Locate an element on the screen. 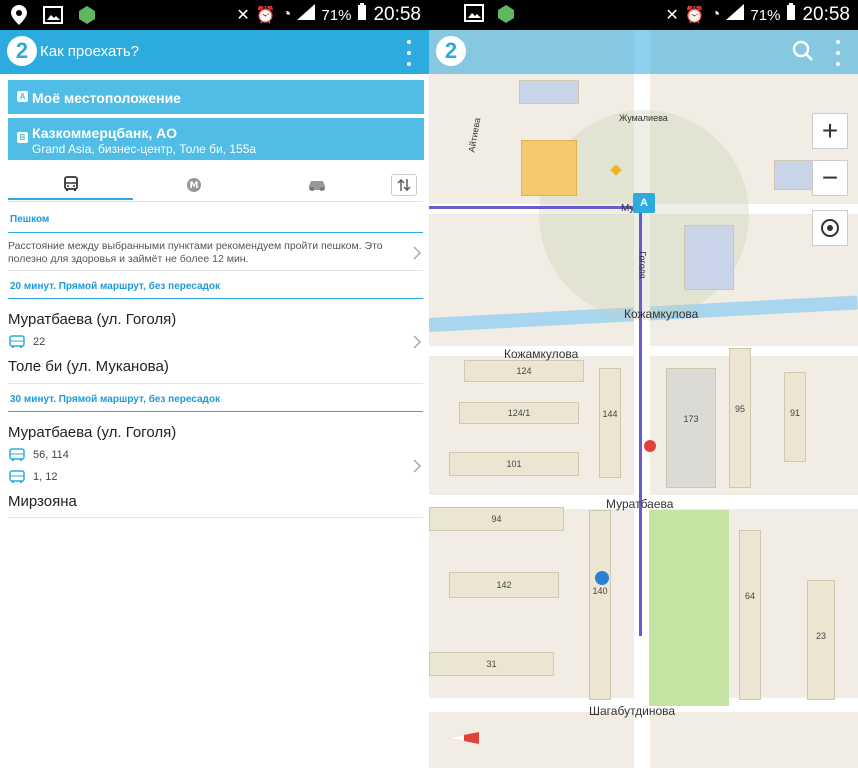  street-label: Шагабутдинова is located at coordinates (632, 711).